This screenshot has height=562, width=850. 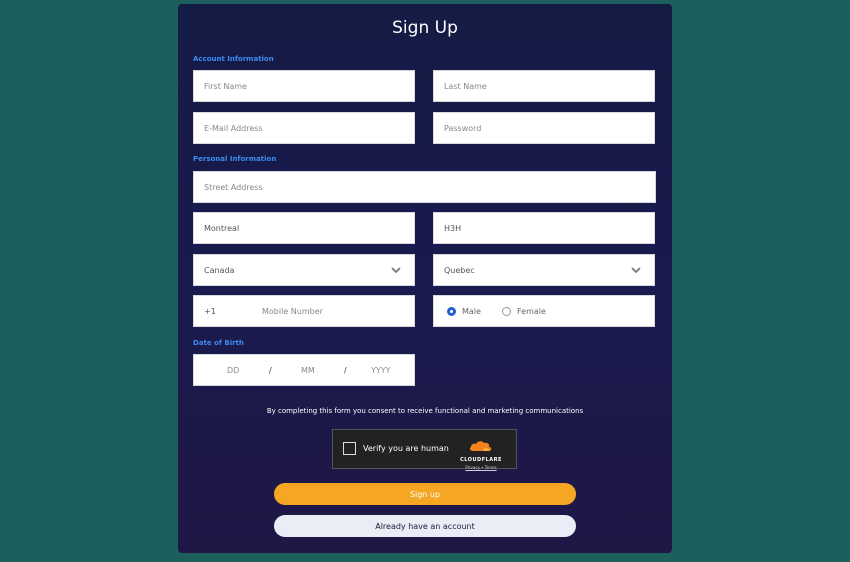 What do you see at coordinates (481, 467) in the screenshot?
I see `captcha-links: Privacy • Terms` at bounding box center [481, 467].